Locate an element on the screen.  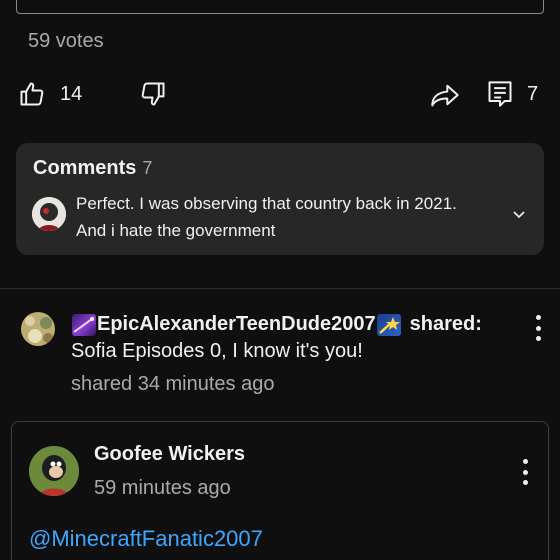
post-author-avatar is located at coordinates (54, 471).